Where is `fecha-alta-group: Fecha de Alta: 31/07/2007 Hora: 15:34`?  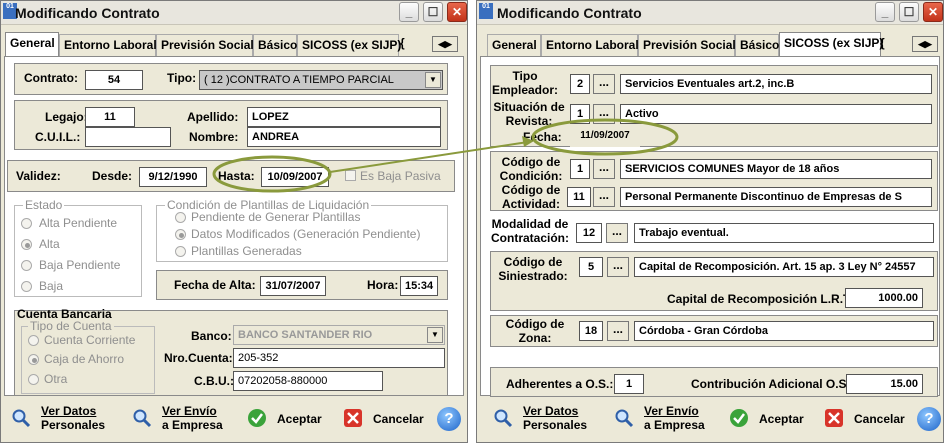 fecha-alta-group: Fecha de Alta: 31/07/2007 Hora: 15:34 is located at coordinates (302, 285).